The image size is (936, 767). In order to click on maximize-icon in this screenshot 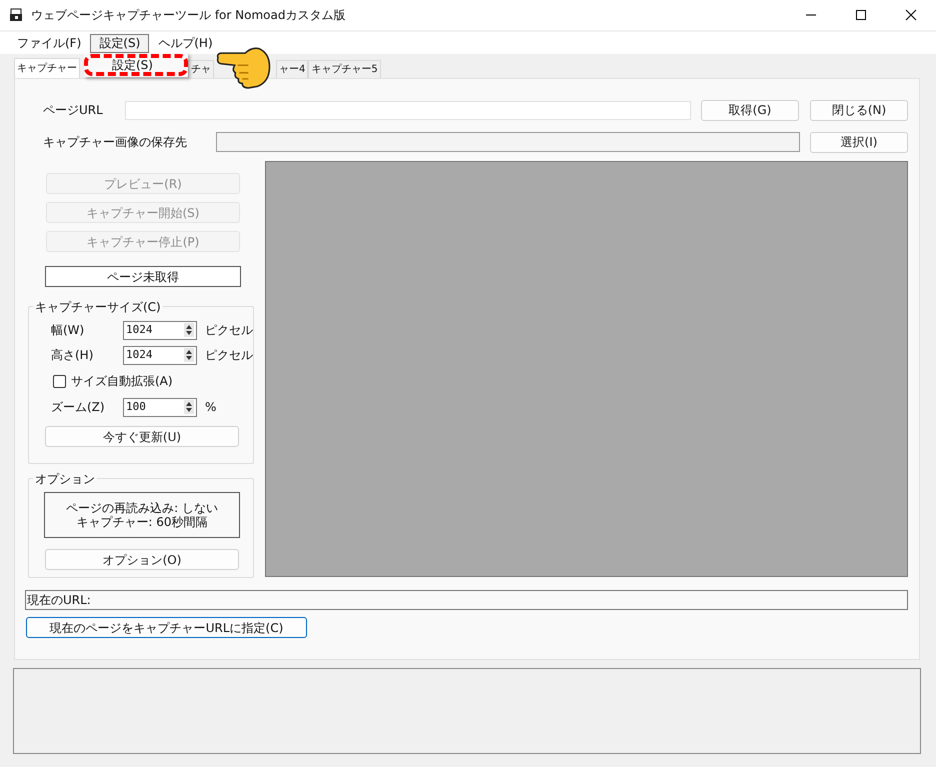, I will do `click(861, 15)`.